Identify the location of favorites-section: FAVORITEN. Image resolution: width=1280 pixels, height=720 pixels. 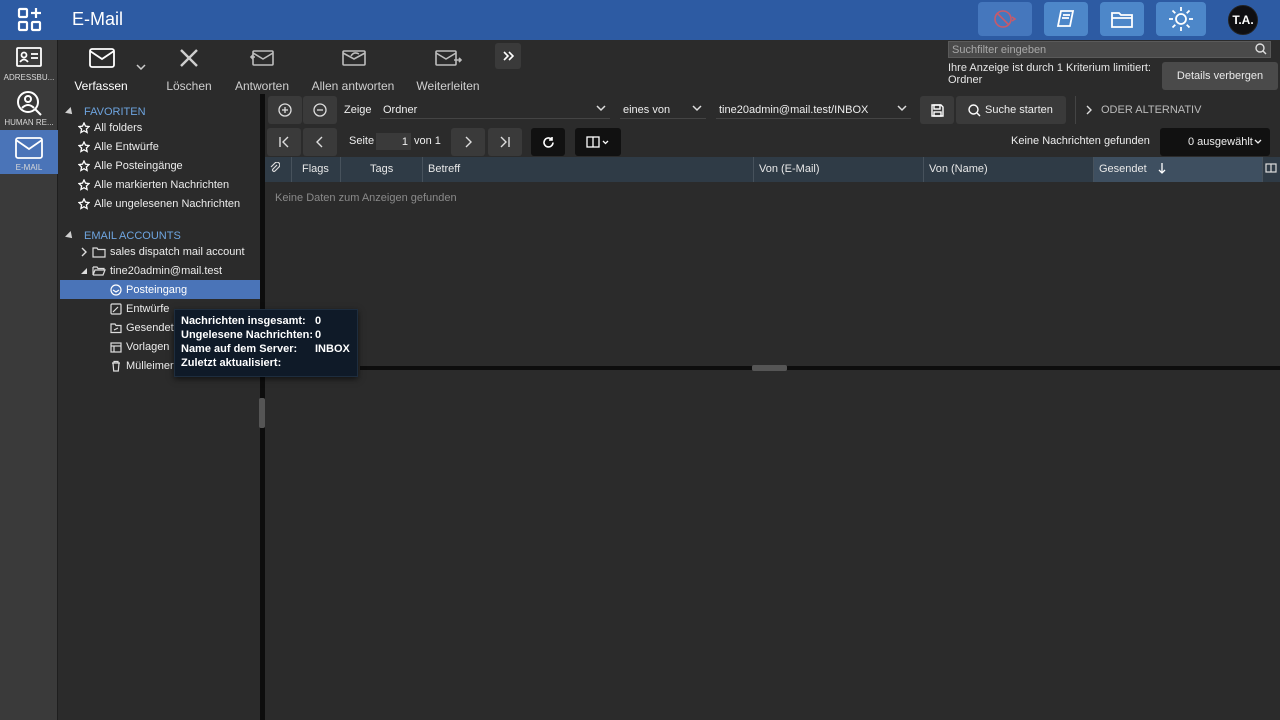
(105, 112).